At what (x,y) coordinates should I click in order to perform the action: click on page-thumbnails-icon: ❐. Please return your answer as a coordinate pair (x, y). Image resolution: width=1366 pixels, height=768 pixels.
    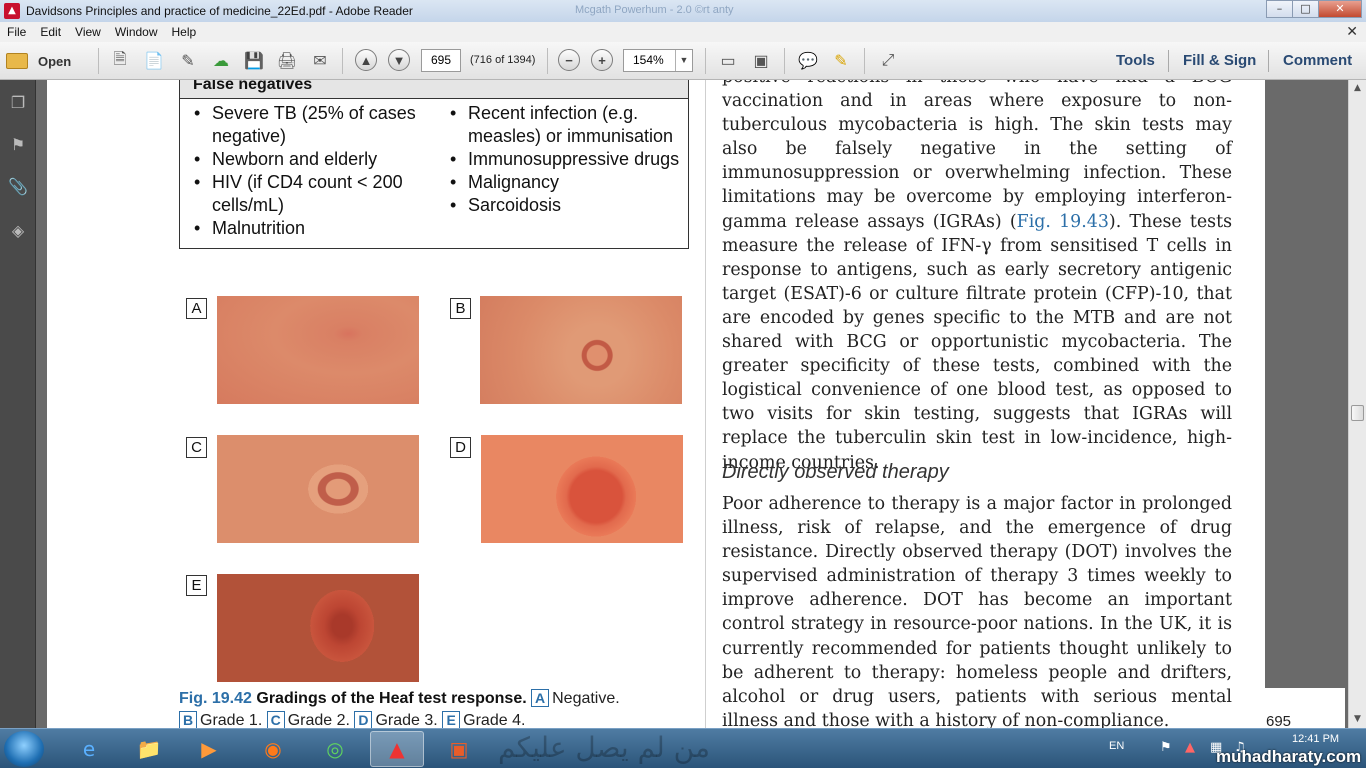
    Looking at the image, I should click on (18, 102).